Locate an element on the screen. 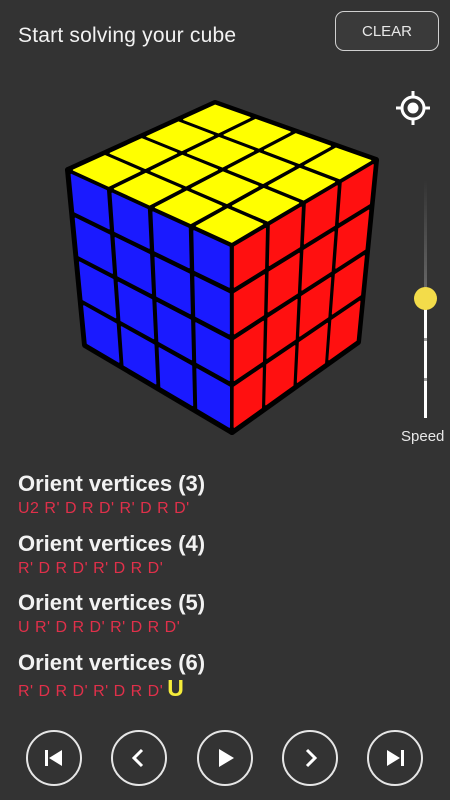 Image resolution: width=450 pixels, height=800 pixels. speed-label: Speed is located at coordinates (423, 436).